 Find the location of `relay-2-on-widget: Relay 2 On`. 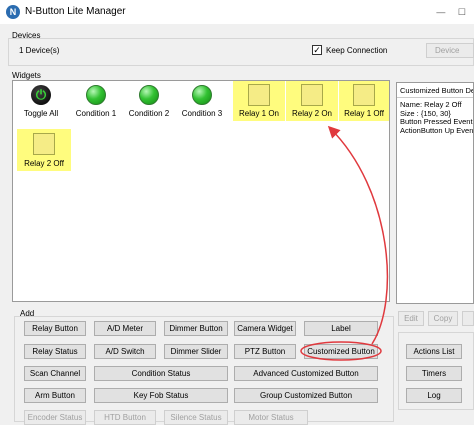

relay-2-on-widget: Relay 2 On is located at coordinates (312, 101).